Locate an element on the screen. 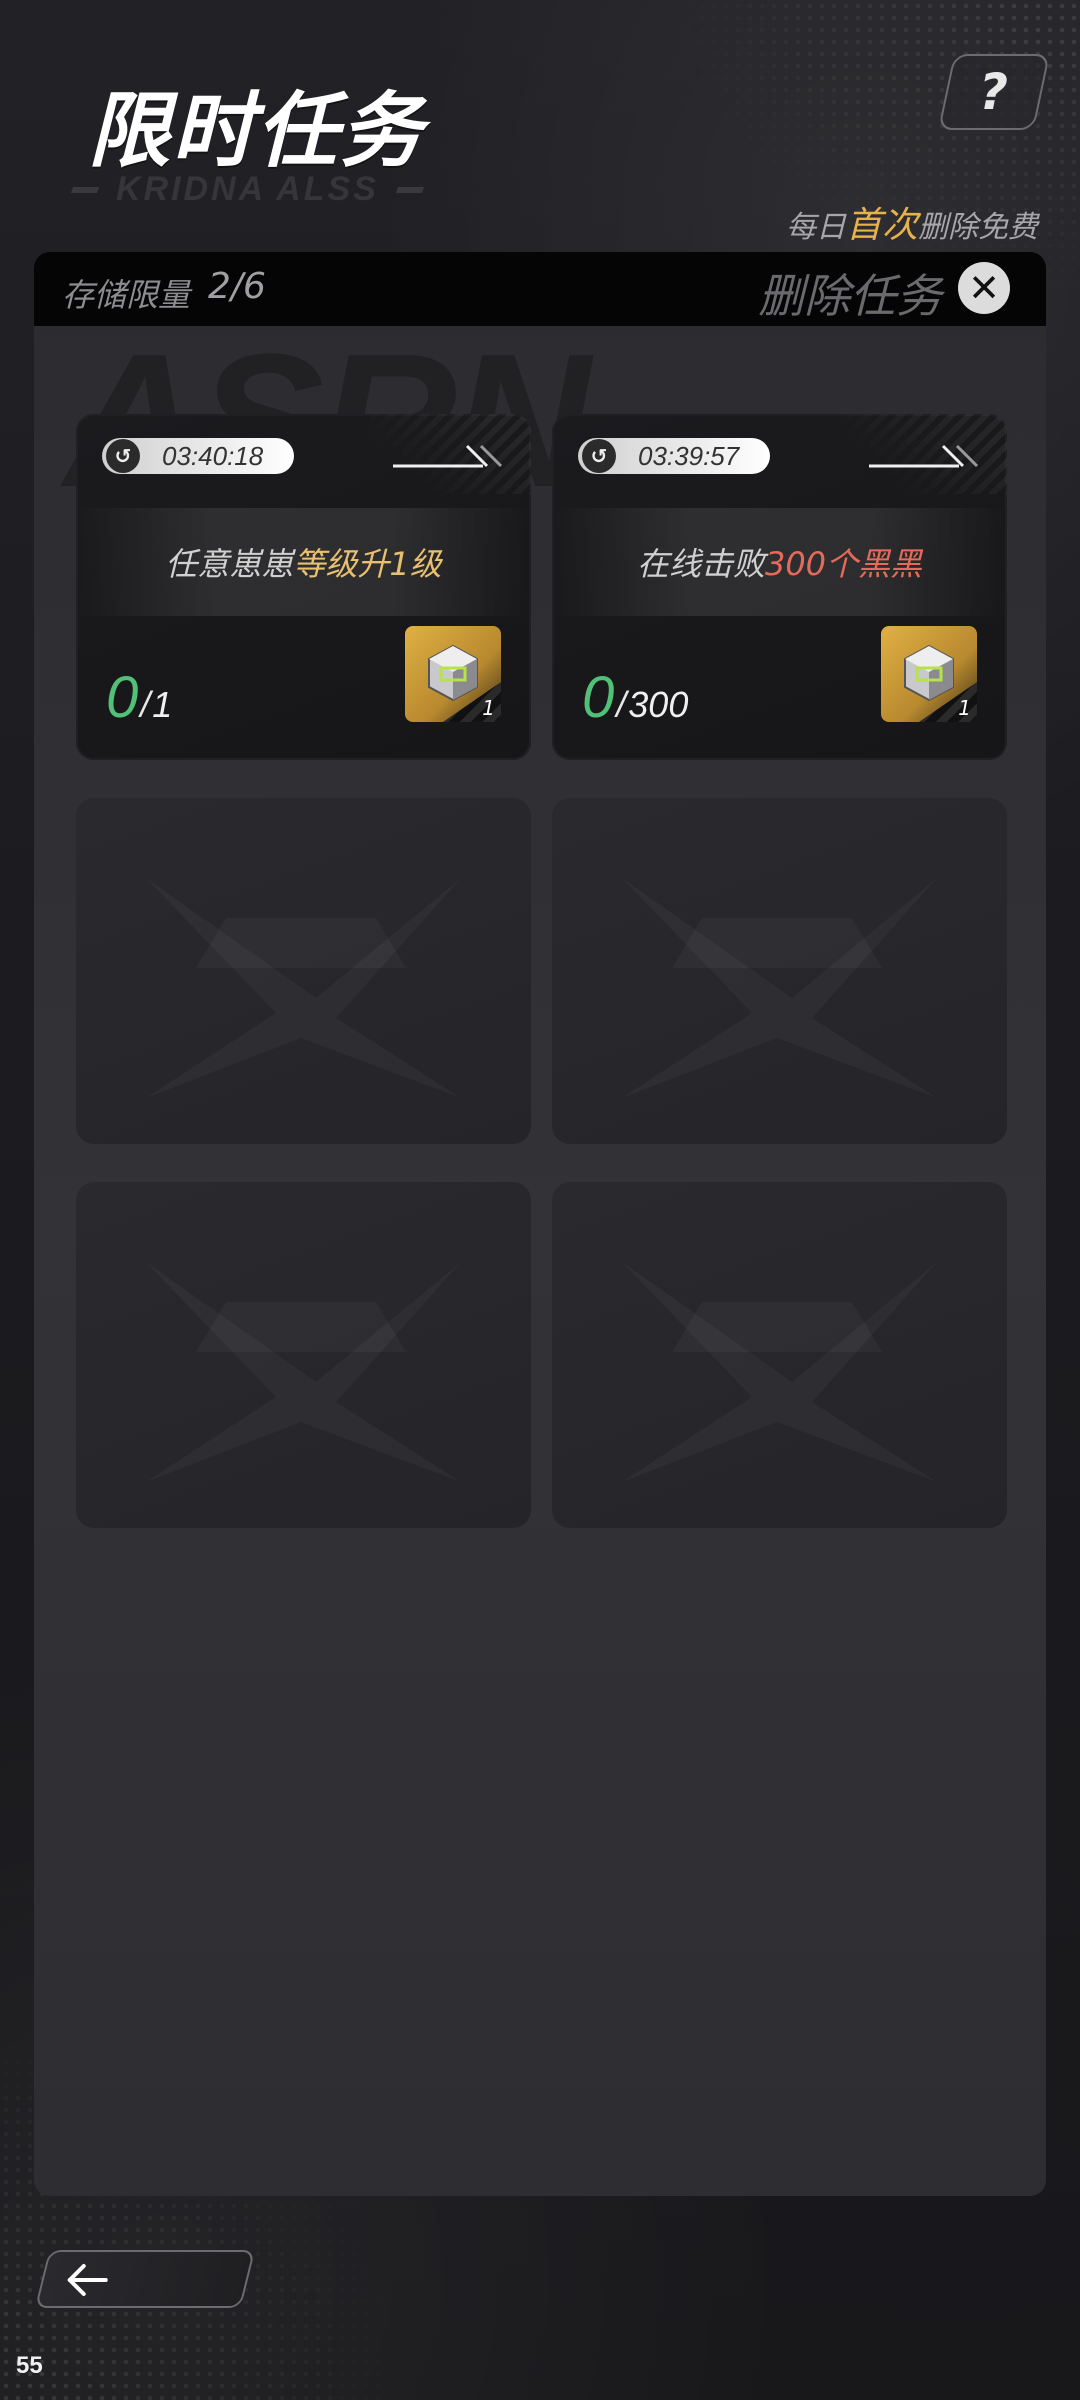  progress-total: 300 is located at coordinates (658, 704).